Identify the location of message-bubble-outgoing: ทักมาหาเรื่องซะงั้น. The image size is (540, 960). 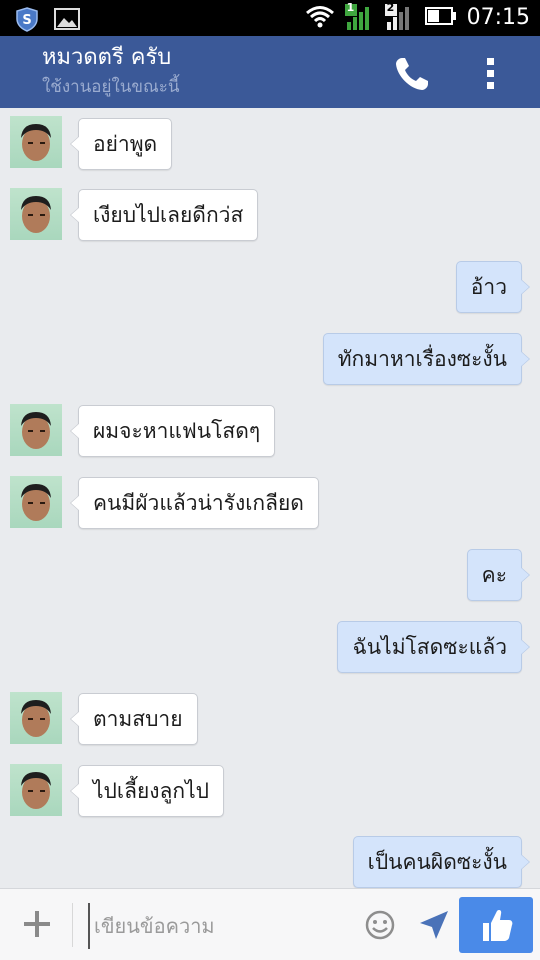
(426, 359).